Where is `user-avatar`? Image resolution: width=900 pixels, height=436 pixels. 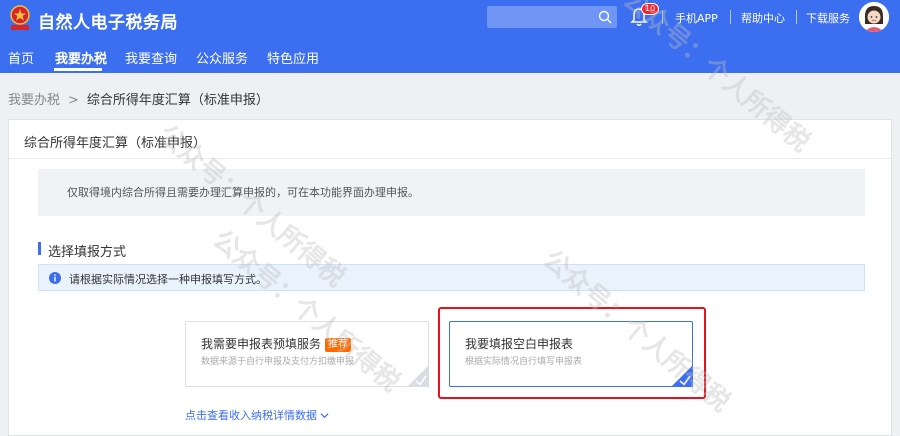
user-avatar is located at coordinates (874, 17).